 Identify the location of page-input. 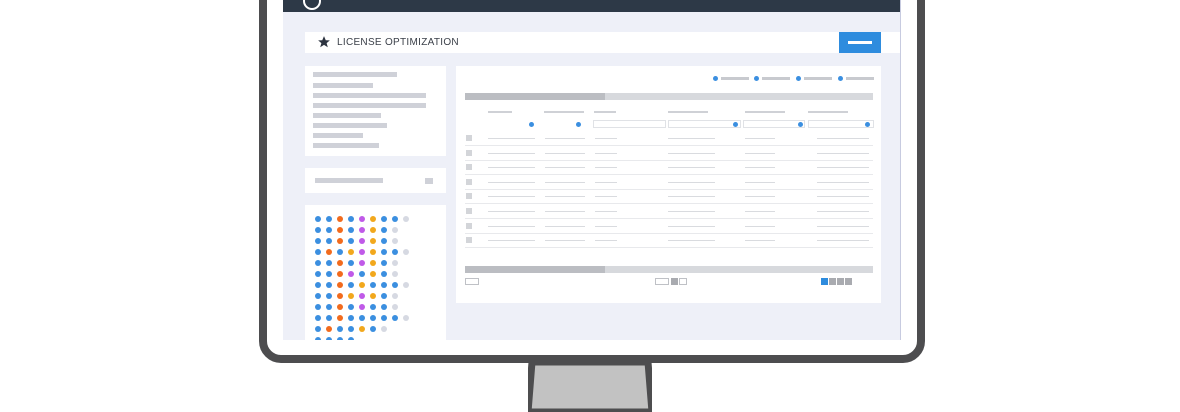
(662, 281).